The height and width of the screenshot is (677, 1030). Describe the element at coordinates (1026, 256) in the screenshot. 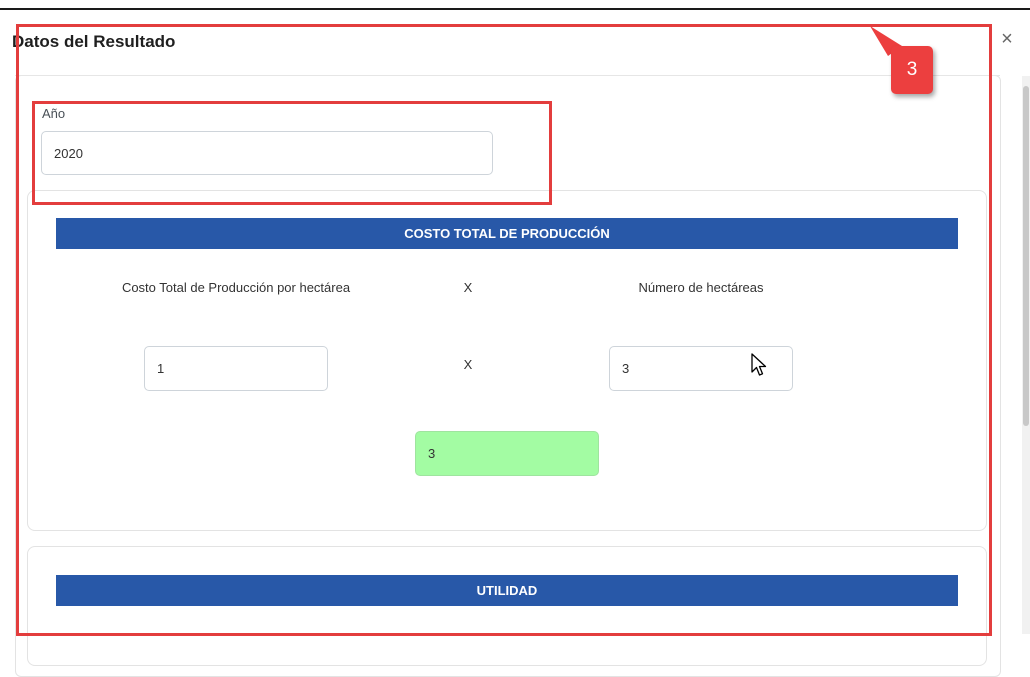

I see `scrollbar-thumb` at that location.